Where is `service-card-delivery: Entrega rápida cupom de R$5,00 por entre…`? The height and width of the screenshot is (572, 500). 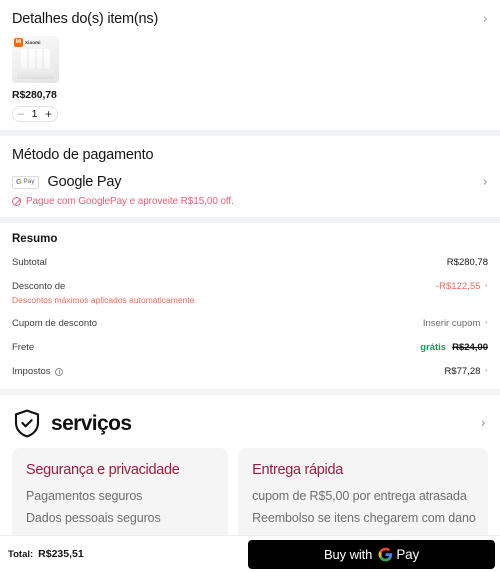
service-card-delivery: Entrega rápida cupom de R$5,00 por entre… is located at coordinates (363, 494).